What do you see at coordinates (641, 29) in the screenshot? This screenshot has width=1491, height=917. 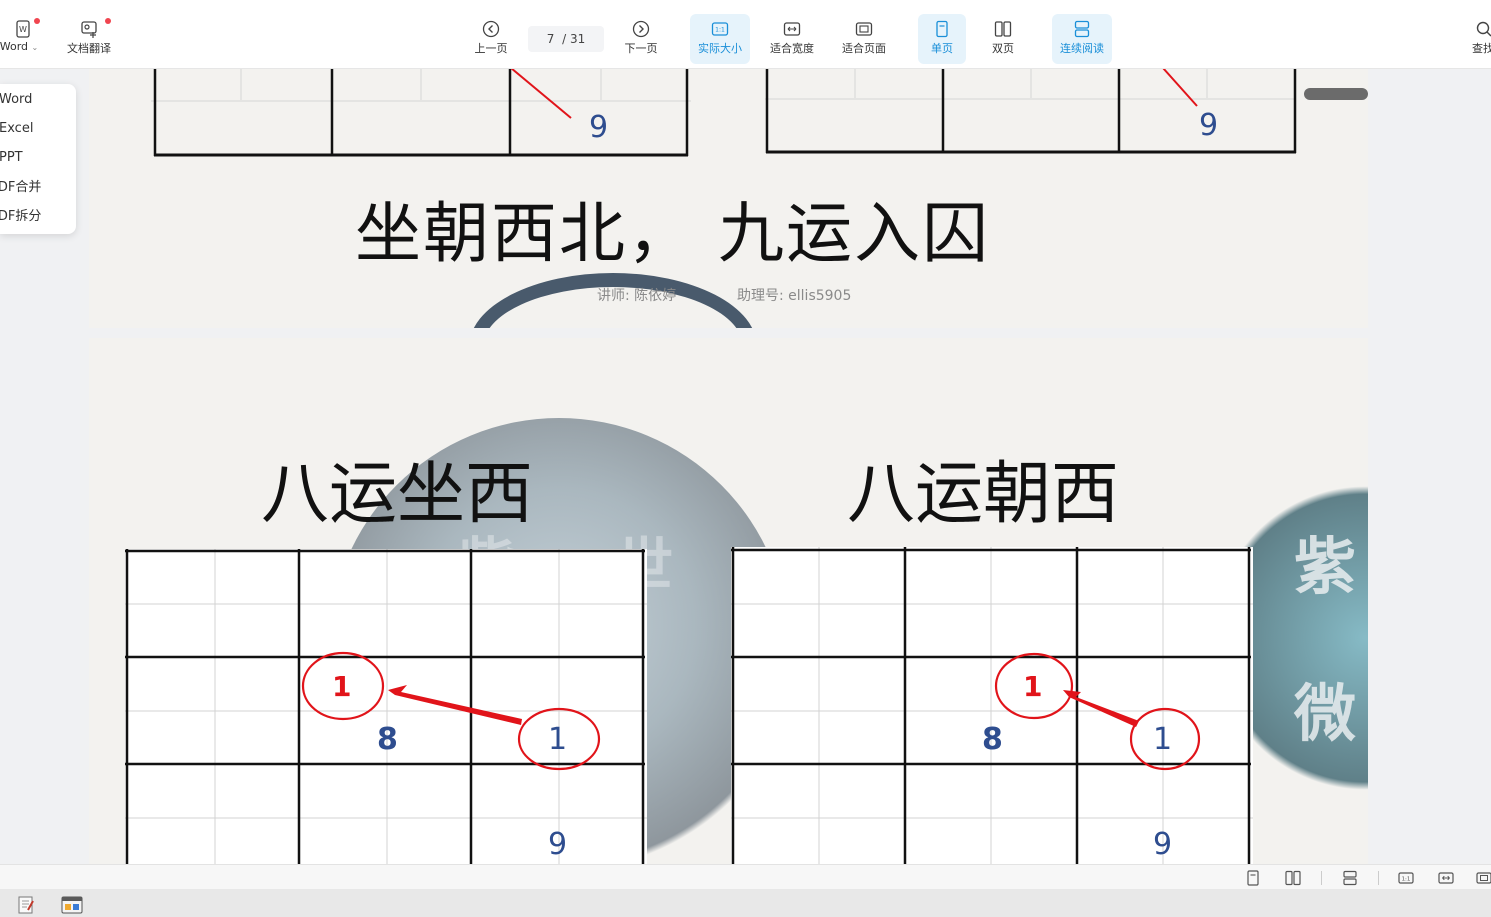 I see `chevron-right-icon` at bounding box center [641, 29].